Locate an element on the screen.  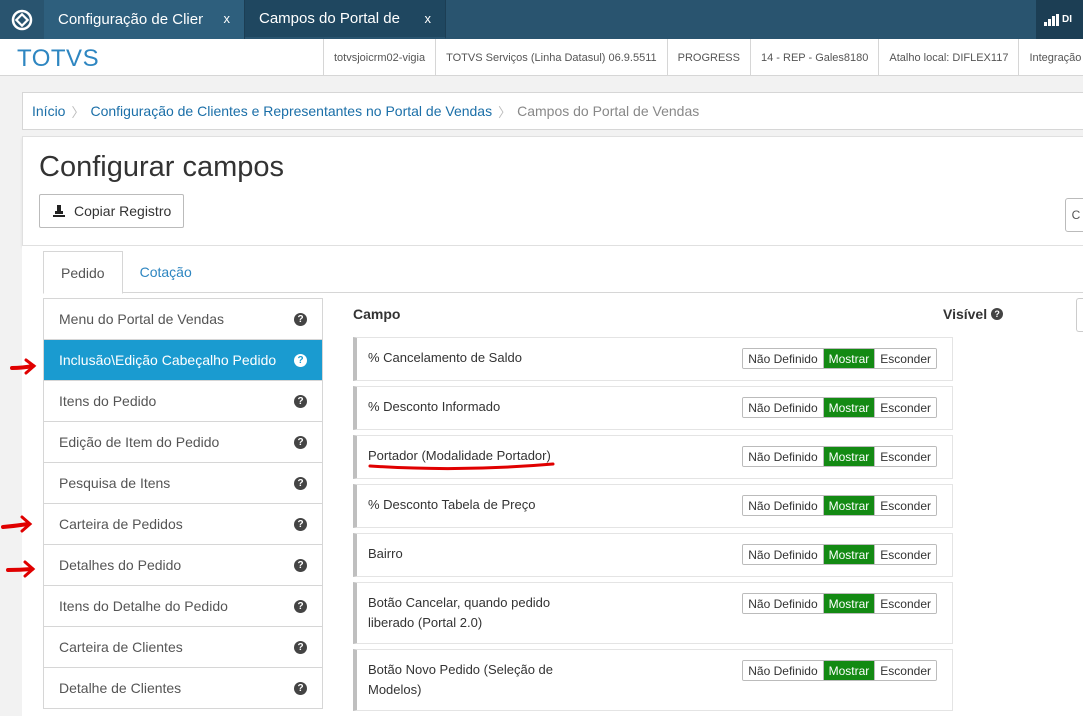
menu-item-label: Detalhes do Pedido is located at coordinates (120, 565).